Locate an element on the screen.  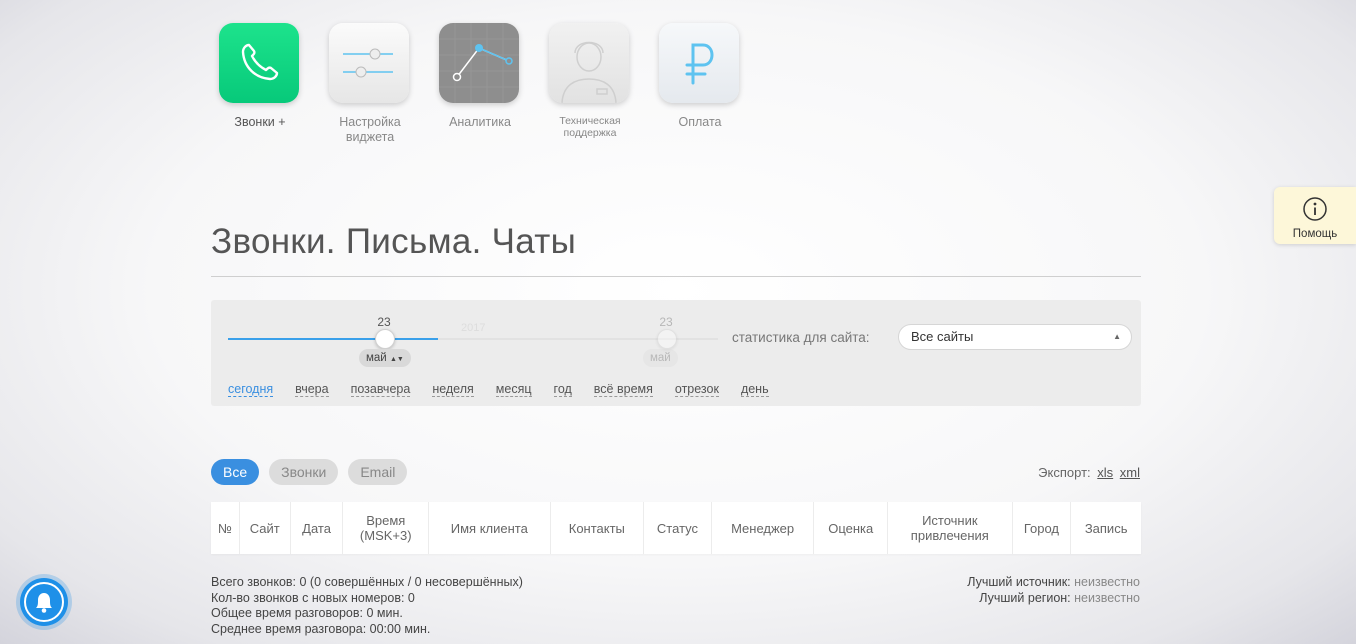
nav-support: Техническая поддержка is located at coordinates (590, 84).